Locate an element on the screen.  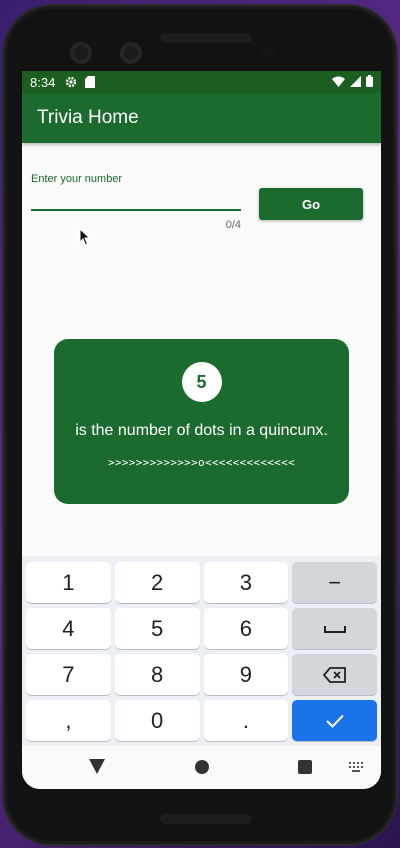
page-title: Trivia Home is located at coordinates (88, 117).